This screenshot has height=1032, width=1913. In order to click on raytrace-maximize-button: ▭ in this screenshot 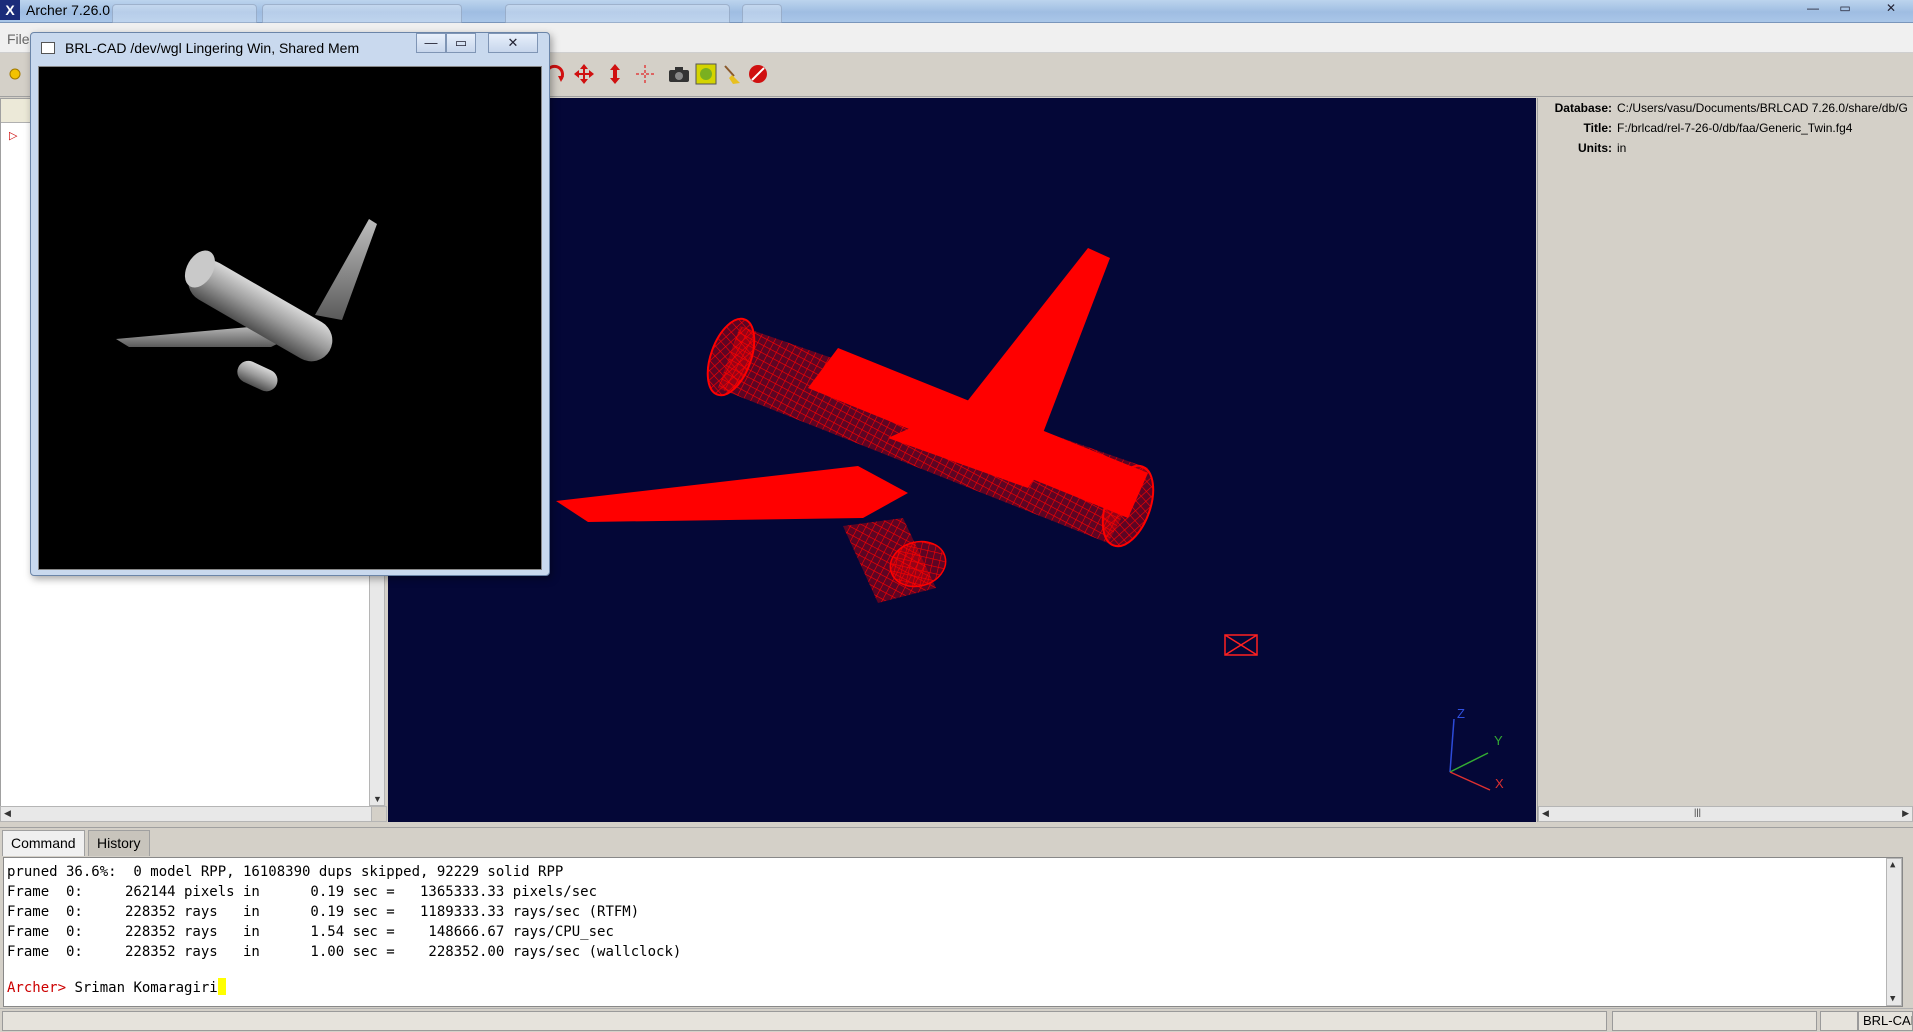, I will do `click(461, 43)`.